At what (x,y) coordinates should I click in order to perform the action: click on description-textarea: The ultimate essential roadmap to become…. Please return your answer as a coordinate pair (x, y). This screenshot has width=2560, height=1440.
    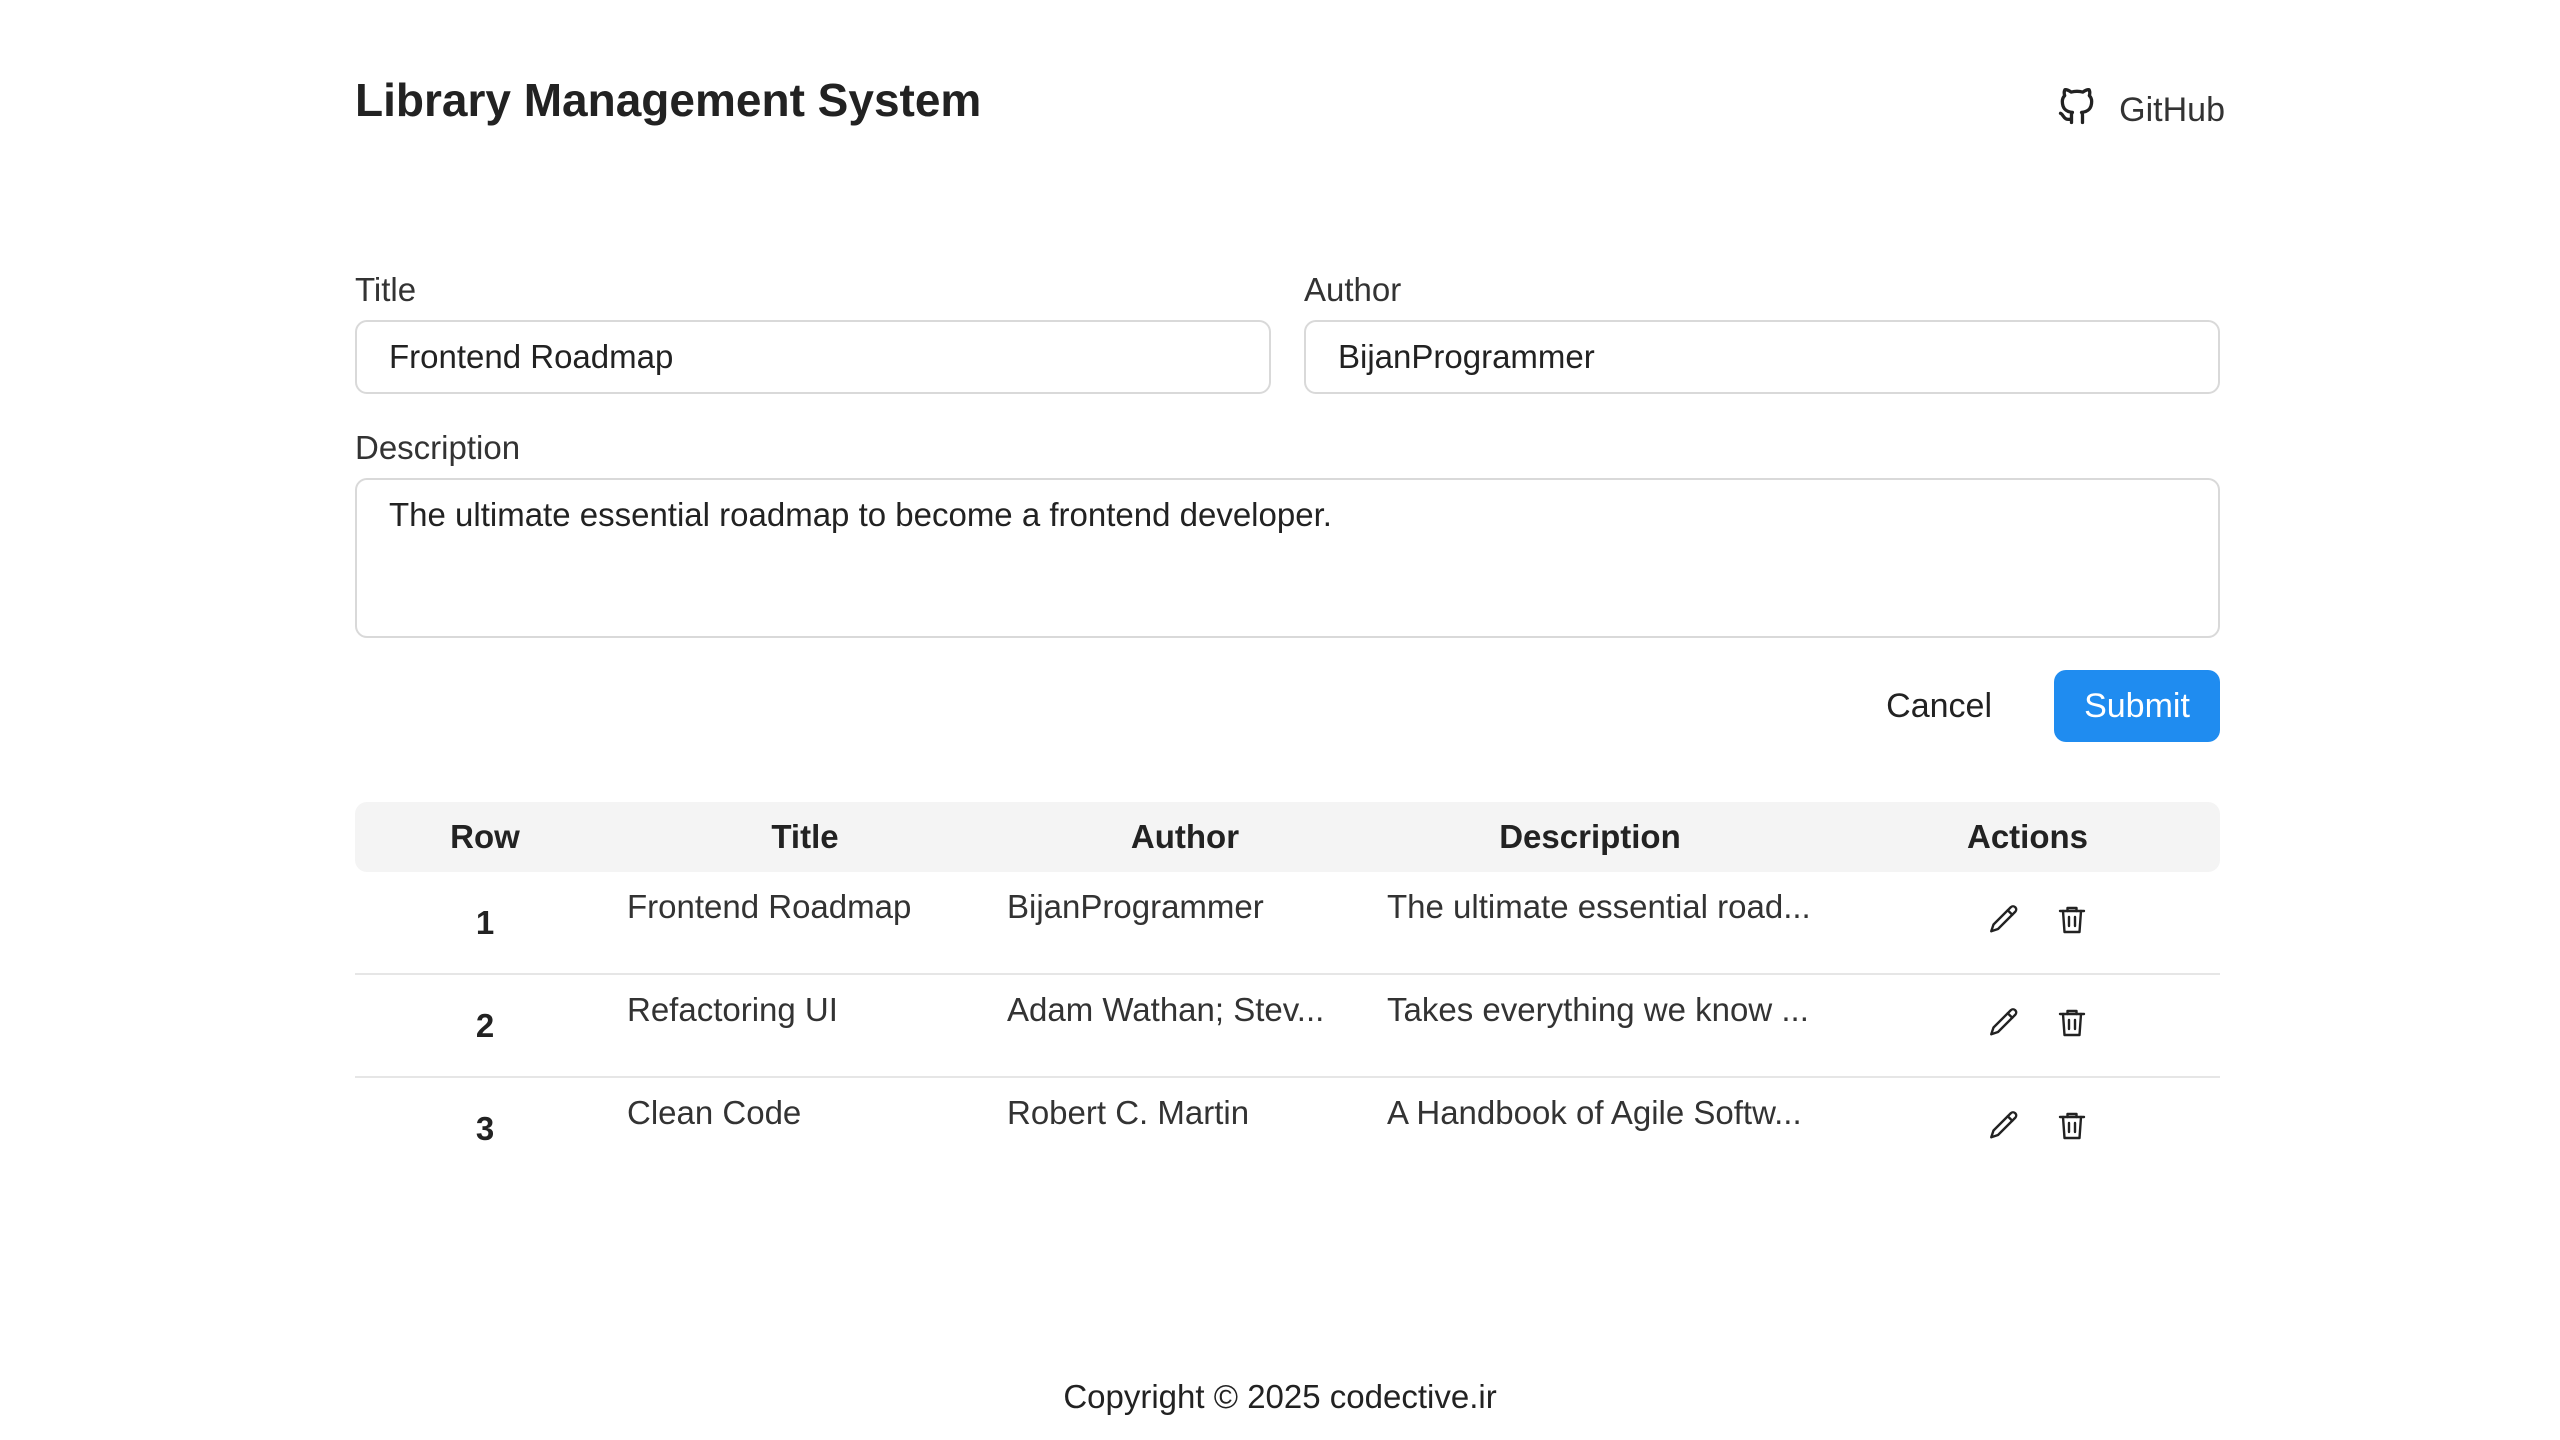
    Looking at the image, I should click on (1287, 558).